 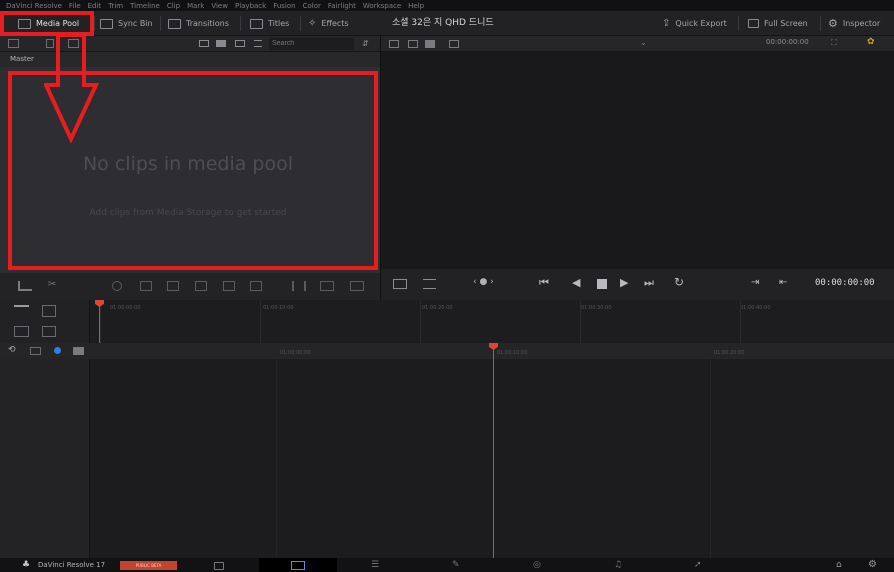 I want to click on media-pool-search-input, so click(x=311, y=44).